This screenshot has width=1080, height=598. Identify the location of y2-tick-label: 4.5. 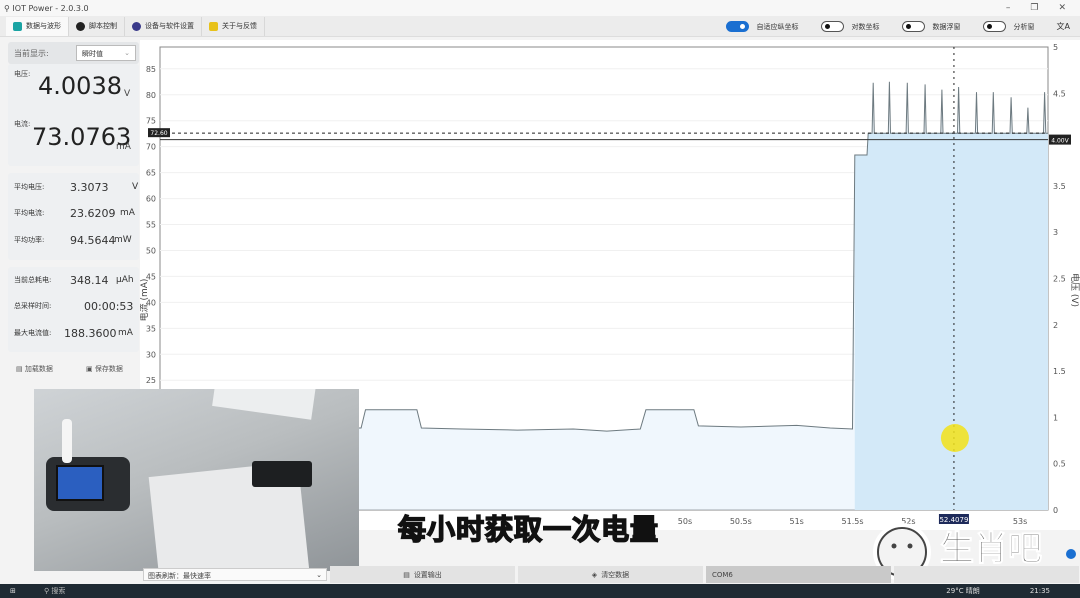
(1059, 93).